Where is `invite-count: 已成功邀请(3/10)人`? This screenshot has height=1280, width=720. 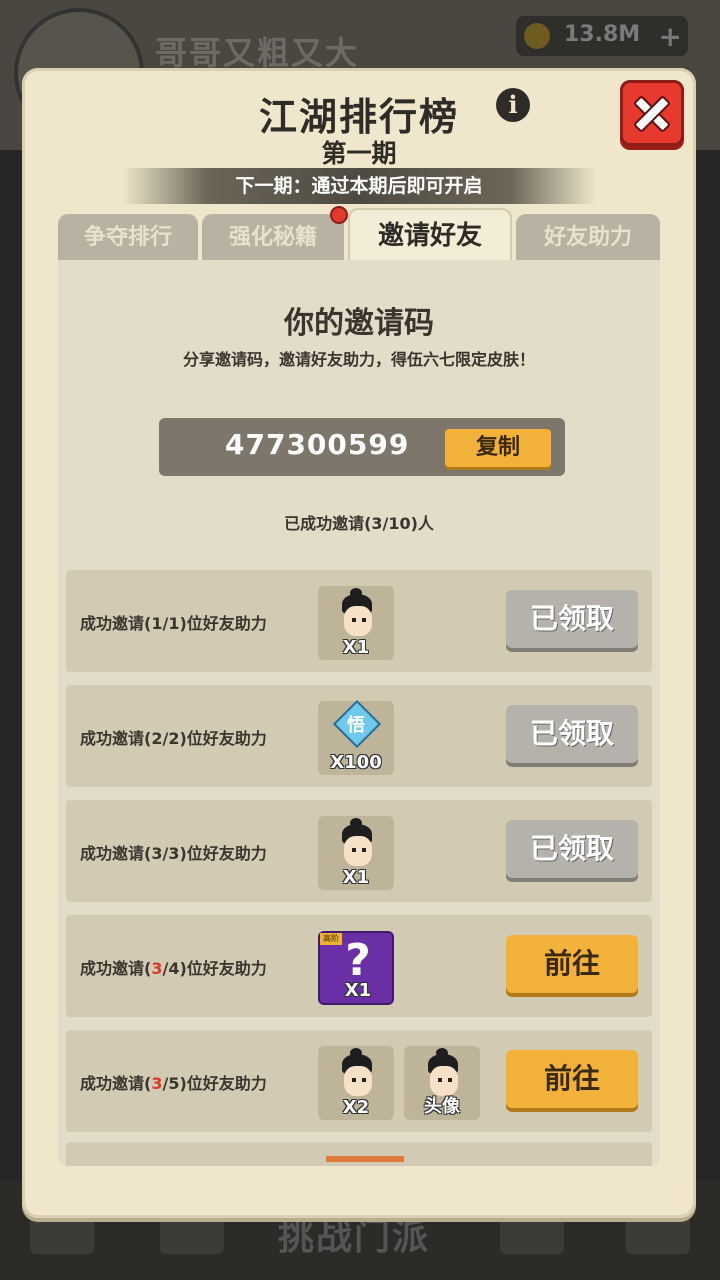 invite-count: 已成功邀请(3/10)人 is located at coordinates (359, 523).